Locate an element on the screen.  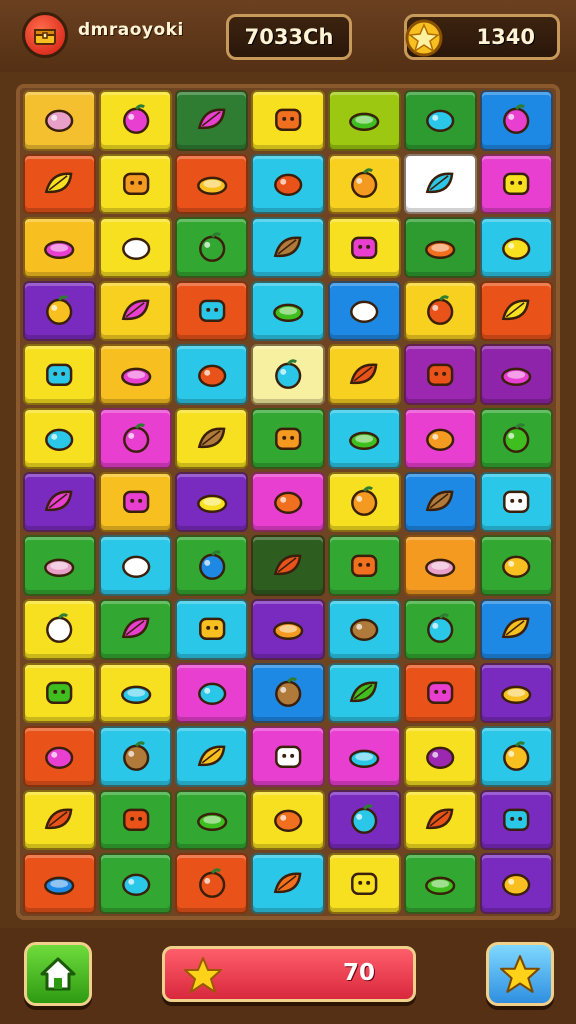
home-button is located at coordinates (58, 974).